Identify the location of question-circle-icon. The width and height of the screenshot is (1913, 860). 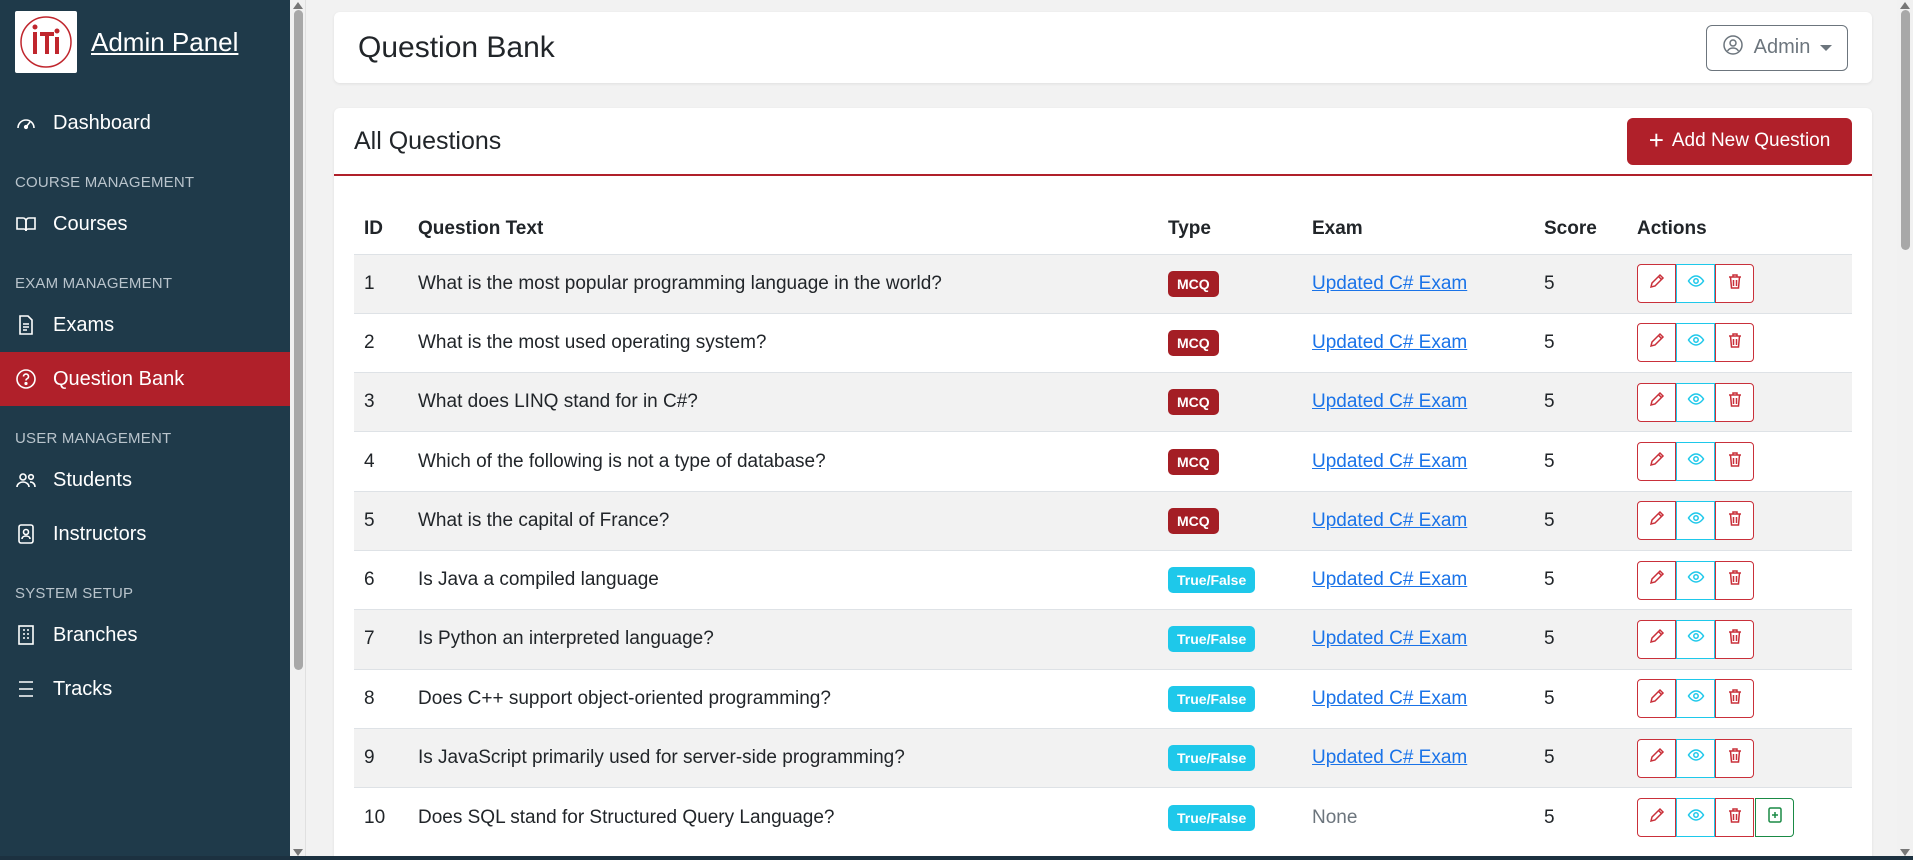
(26, 379).